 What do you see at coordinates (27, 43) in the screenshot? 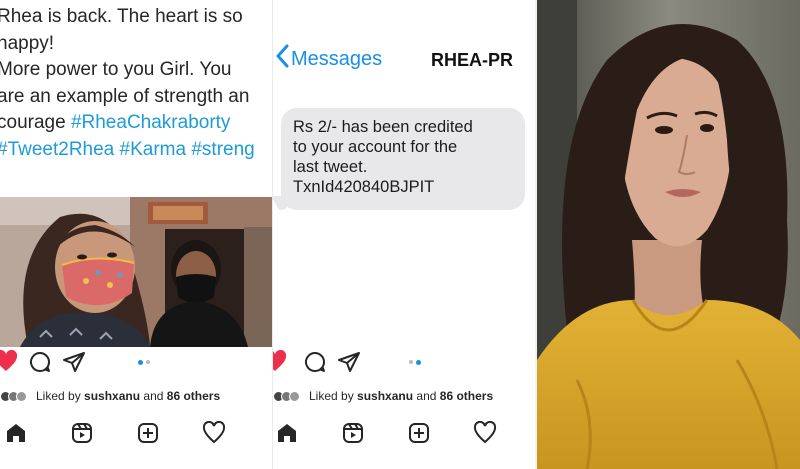
I see `caption-line: happy!` at bounding box center [27, 43].